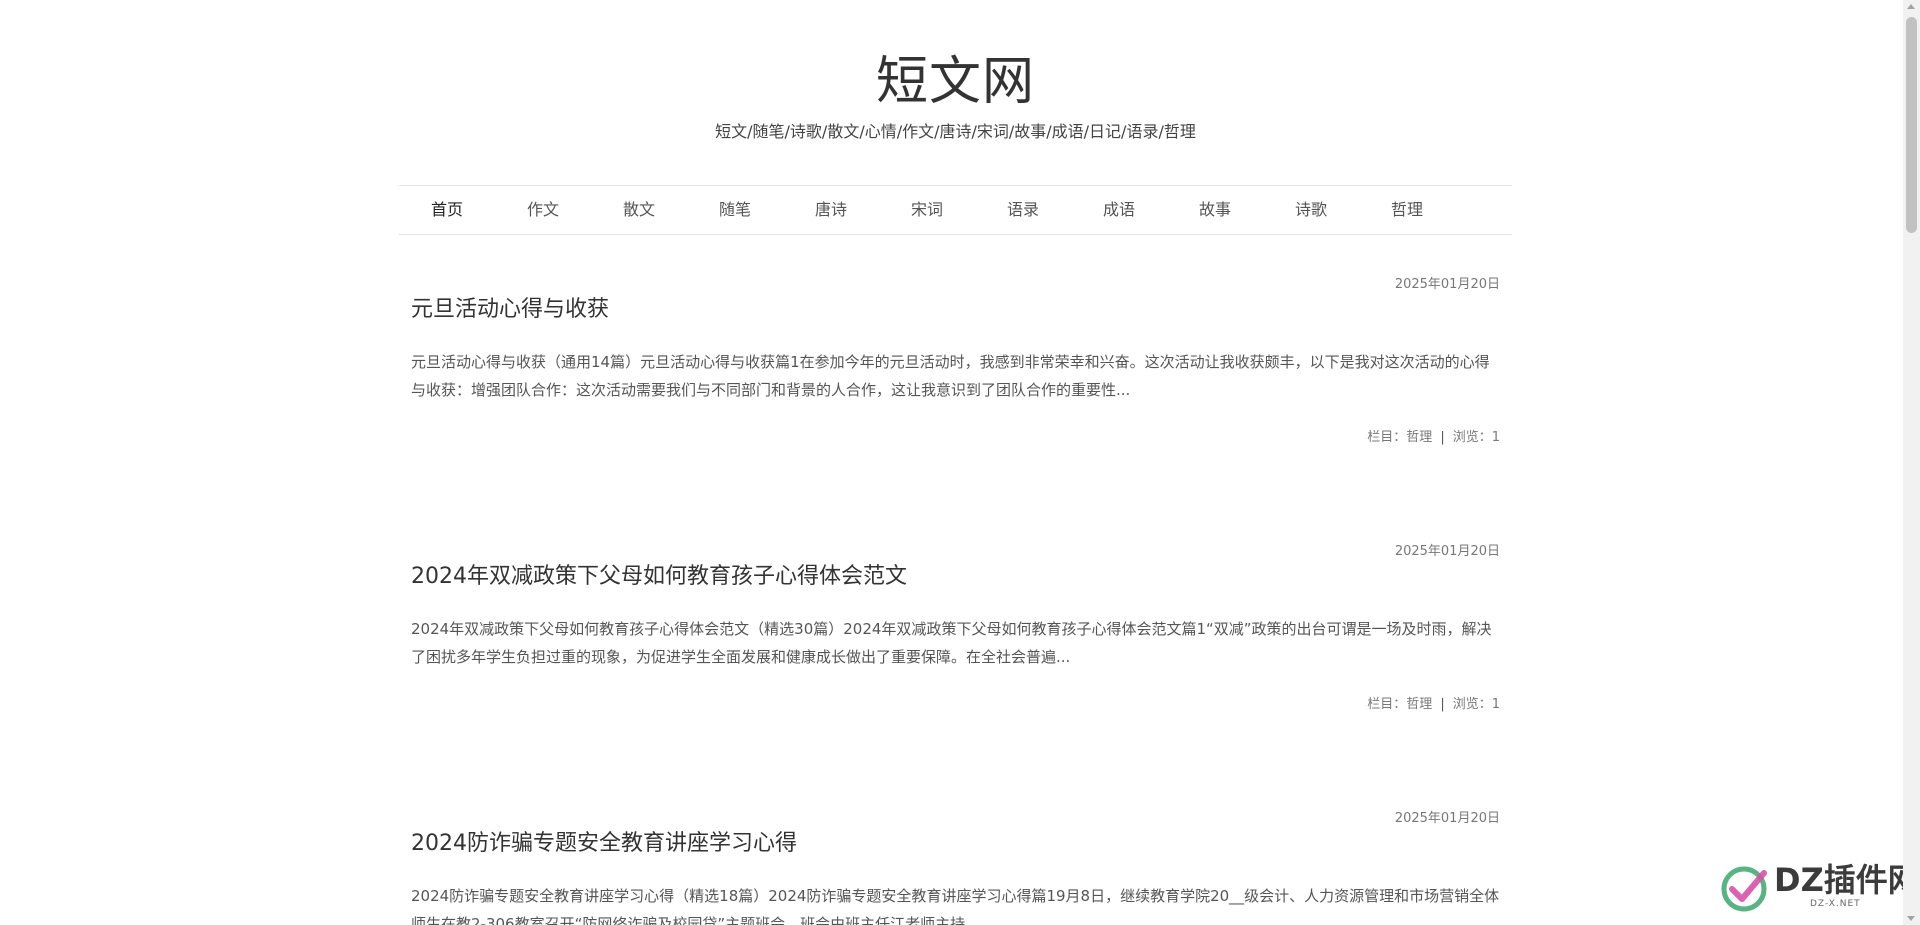 Image resolution: width=1920 pixels, height=925 pixels. What do you see at coordinates (927, 210) in the screenshot?
I see `nav-item-songci: 宋词` at bounding box center [927, 210].